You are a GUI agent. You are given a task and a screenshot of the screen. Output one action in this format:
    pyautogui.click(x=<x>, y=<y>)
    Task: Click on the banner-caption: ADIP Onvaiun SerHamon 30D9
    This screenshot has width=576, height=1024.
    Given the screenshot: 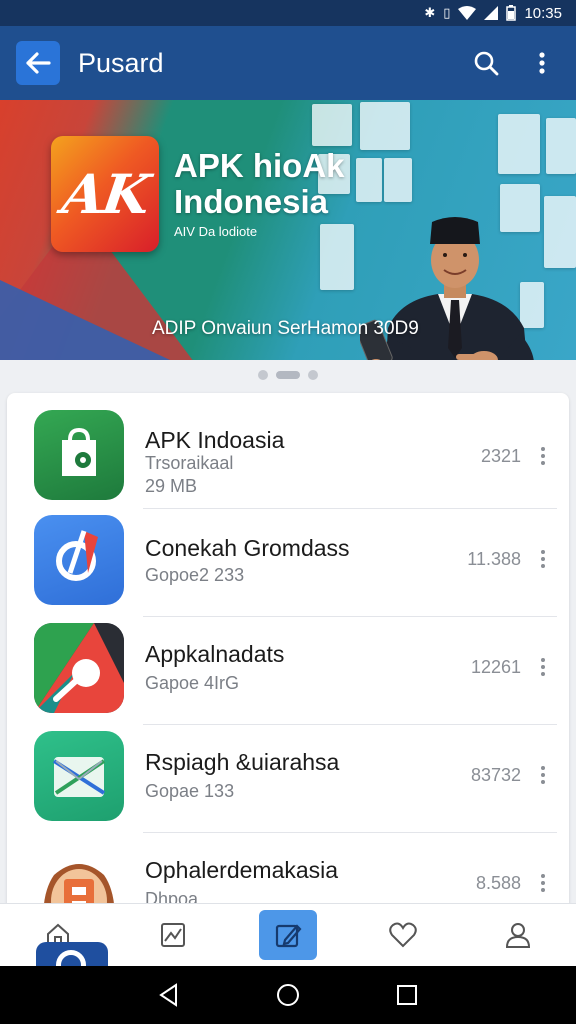 What is the action you would take?
    pyautogui.click(x=285, y=328)
    